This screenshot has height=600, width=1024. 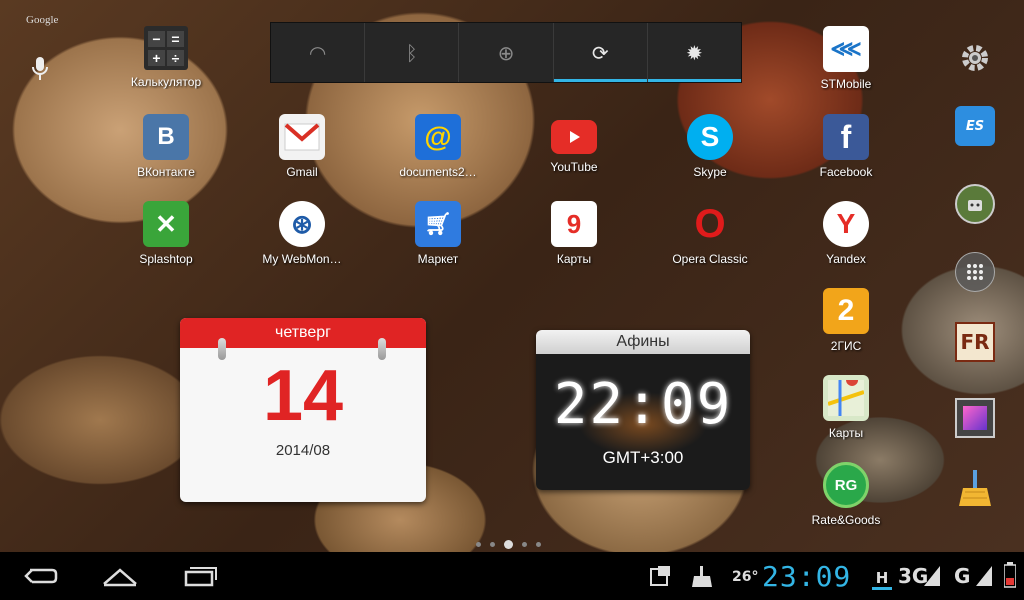 I want to click on temperature: 26°, so click(x=745, y=577).